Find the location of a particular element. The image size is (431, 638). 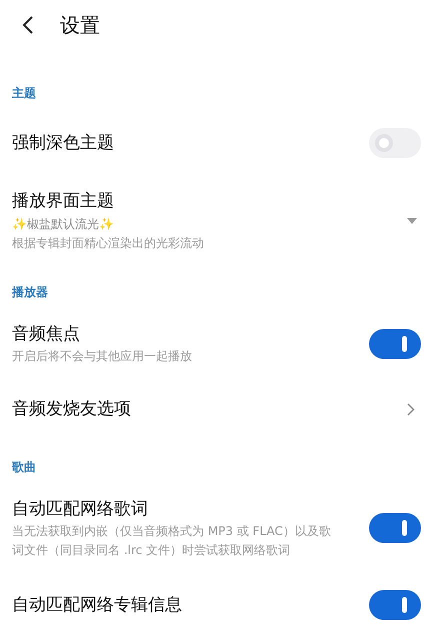

setting-label: 强制深色主题 is located at coordinates (63, 143).